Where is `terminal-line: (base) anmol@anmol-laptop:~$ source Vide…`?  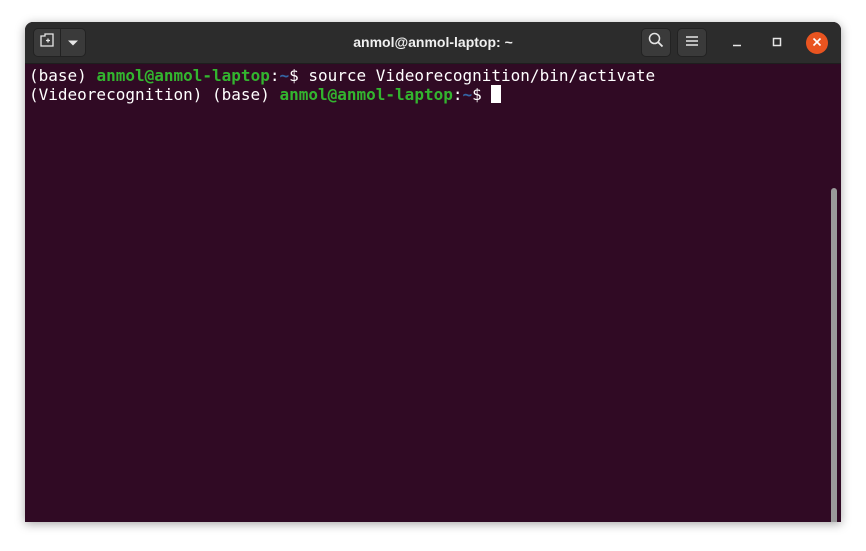
terminal-line: (base) anmol@anmol-laptop:~$ source Vide… is located at coordinates (342, 75).